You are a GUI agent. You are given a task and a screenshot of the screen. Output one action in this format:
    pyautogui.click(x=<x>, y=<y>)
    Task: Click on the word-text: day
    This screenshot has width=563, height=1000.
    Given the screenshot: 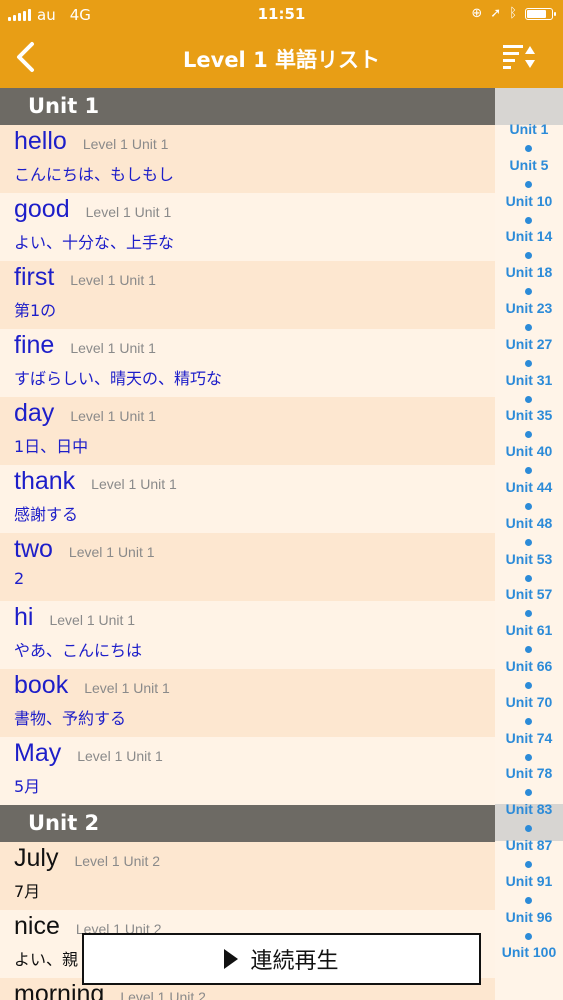 What is the action you would take?
    pyautogui.click(x=34, y=413)
    